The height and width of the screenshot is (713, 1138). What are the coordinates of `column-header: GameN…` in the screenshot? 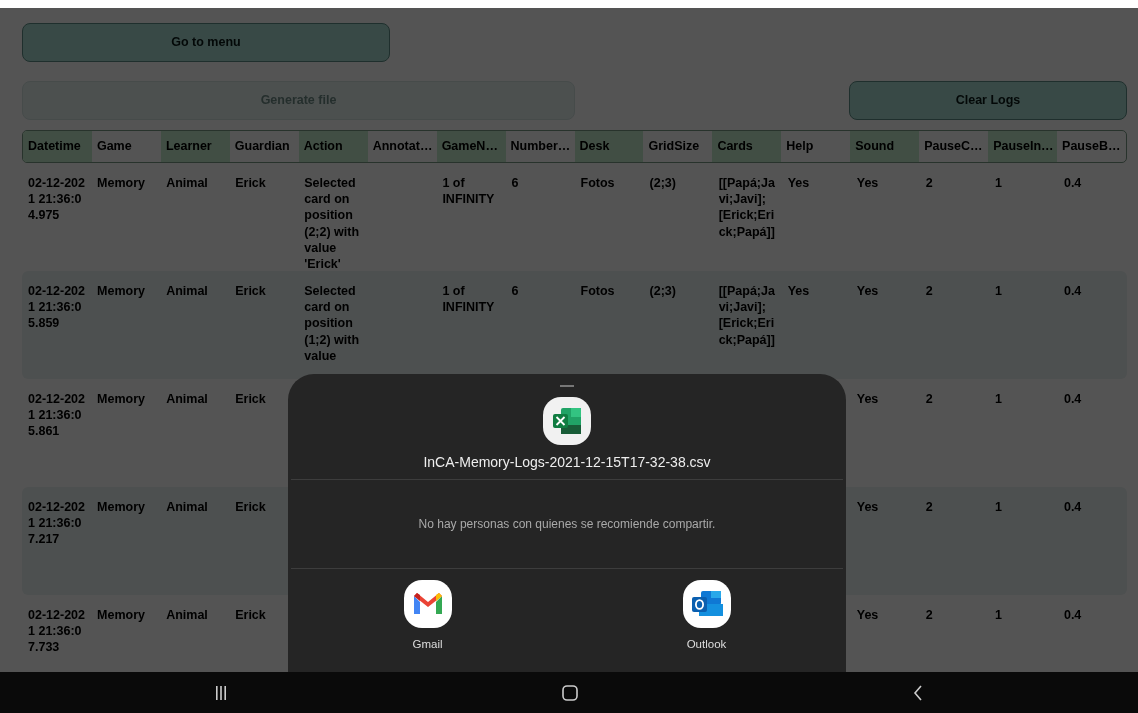 It's located at (471, 146).